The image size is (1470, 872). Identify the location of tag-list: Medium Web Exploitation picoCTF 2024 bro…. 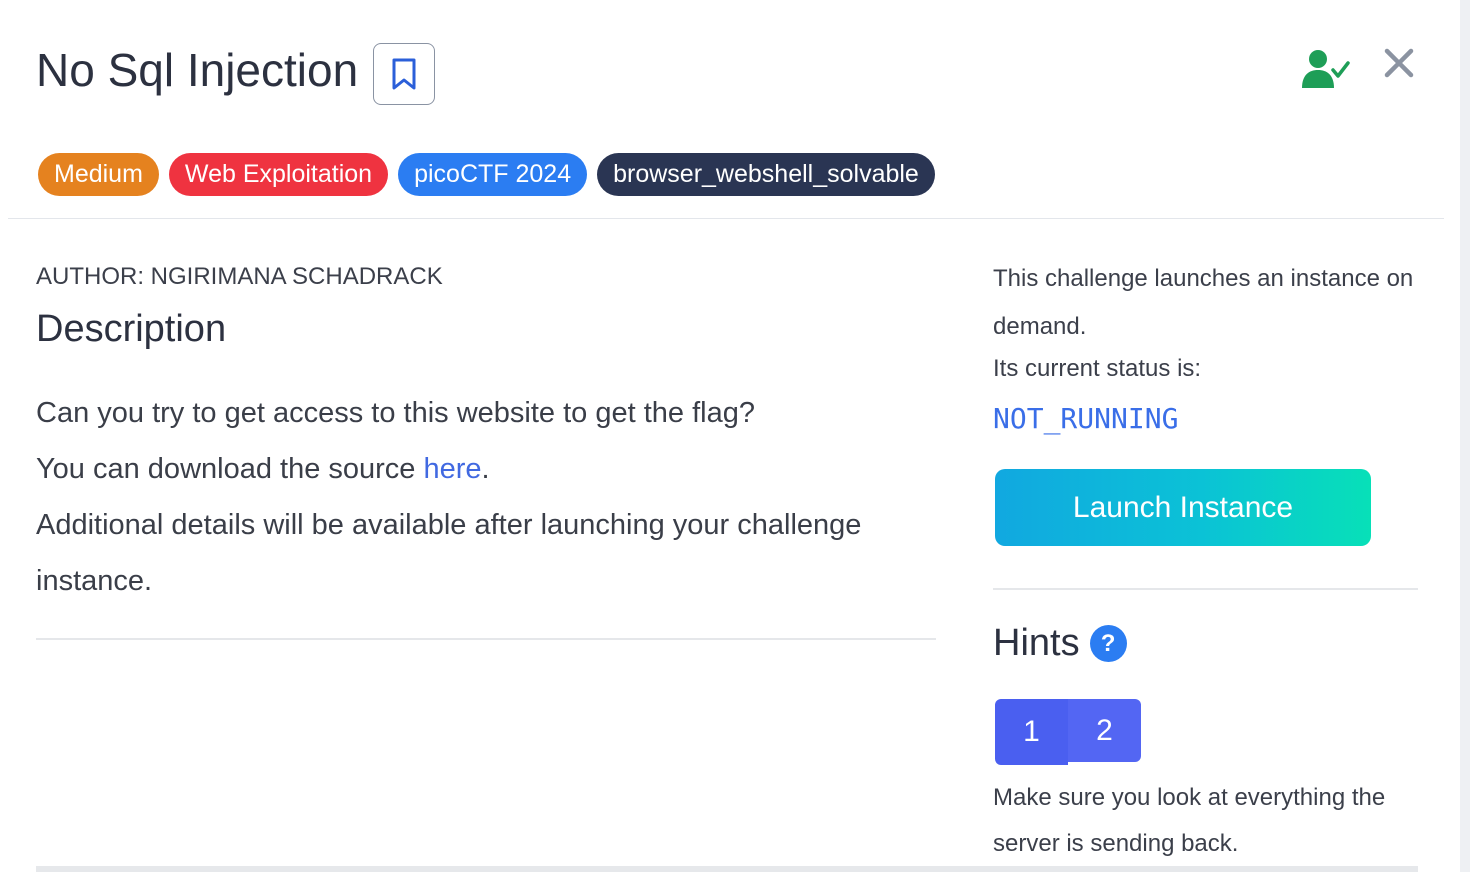
(486, 174).